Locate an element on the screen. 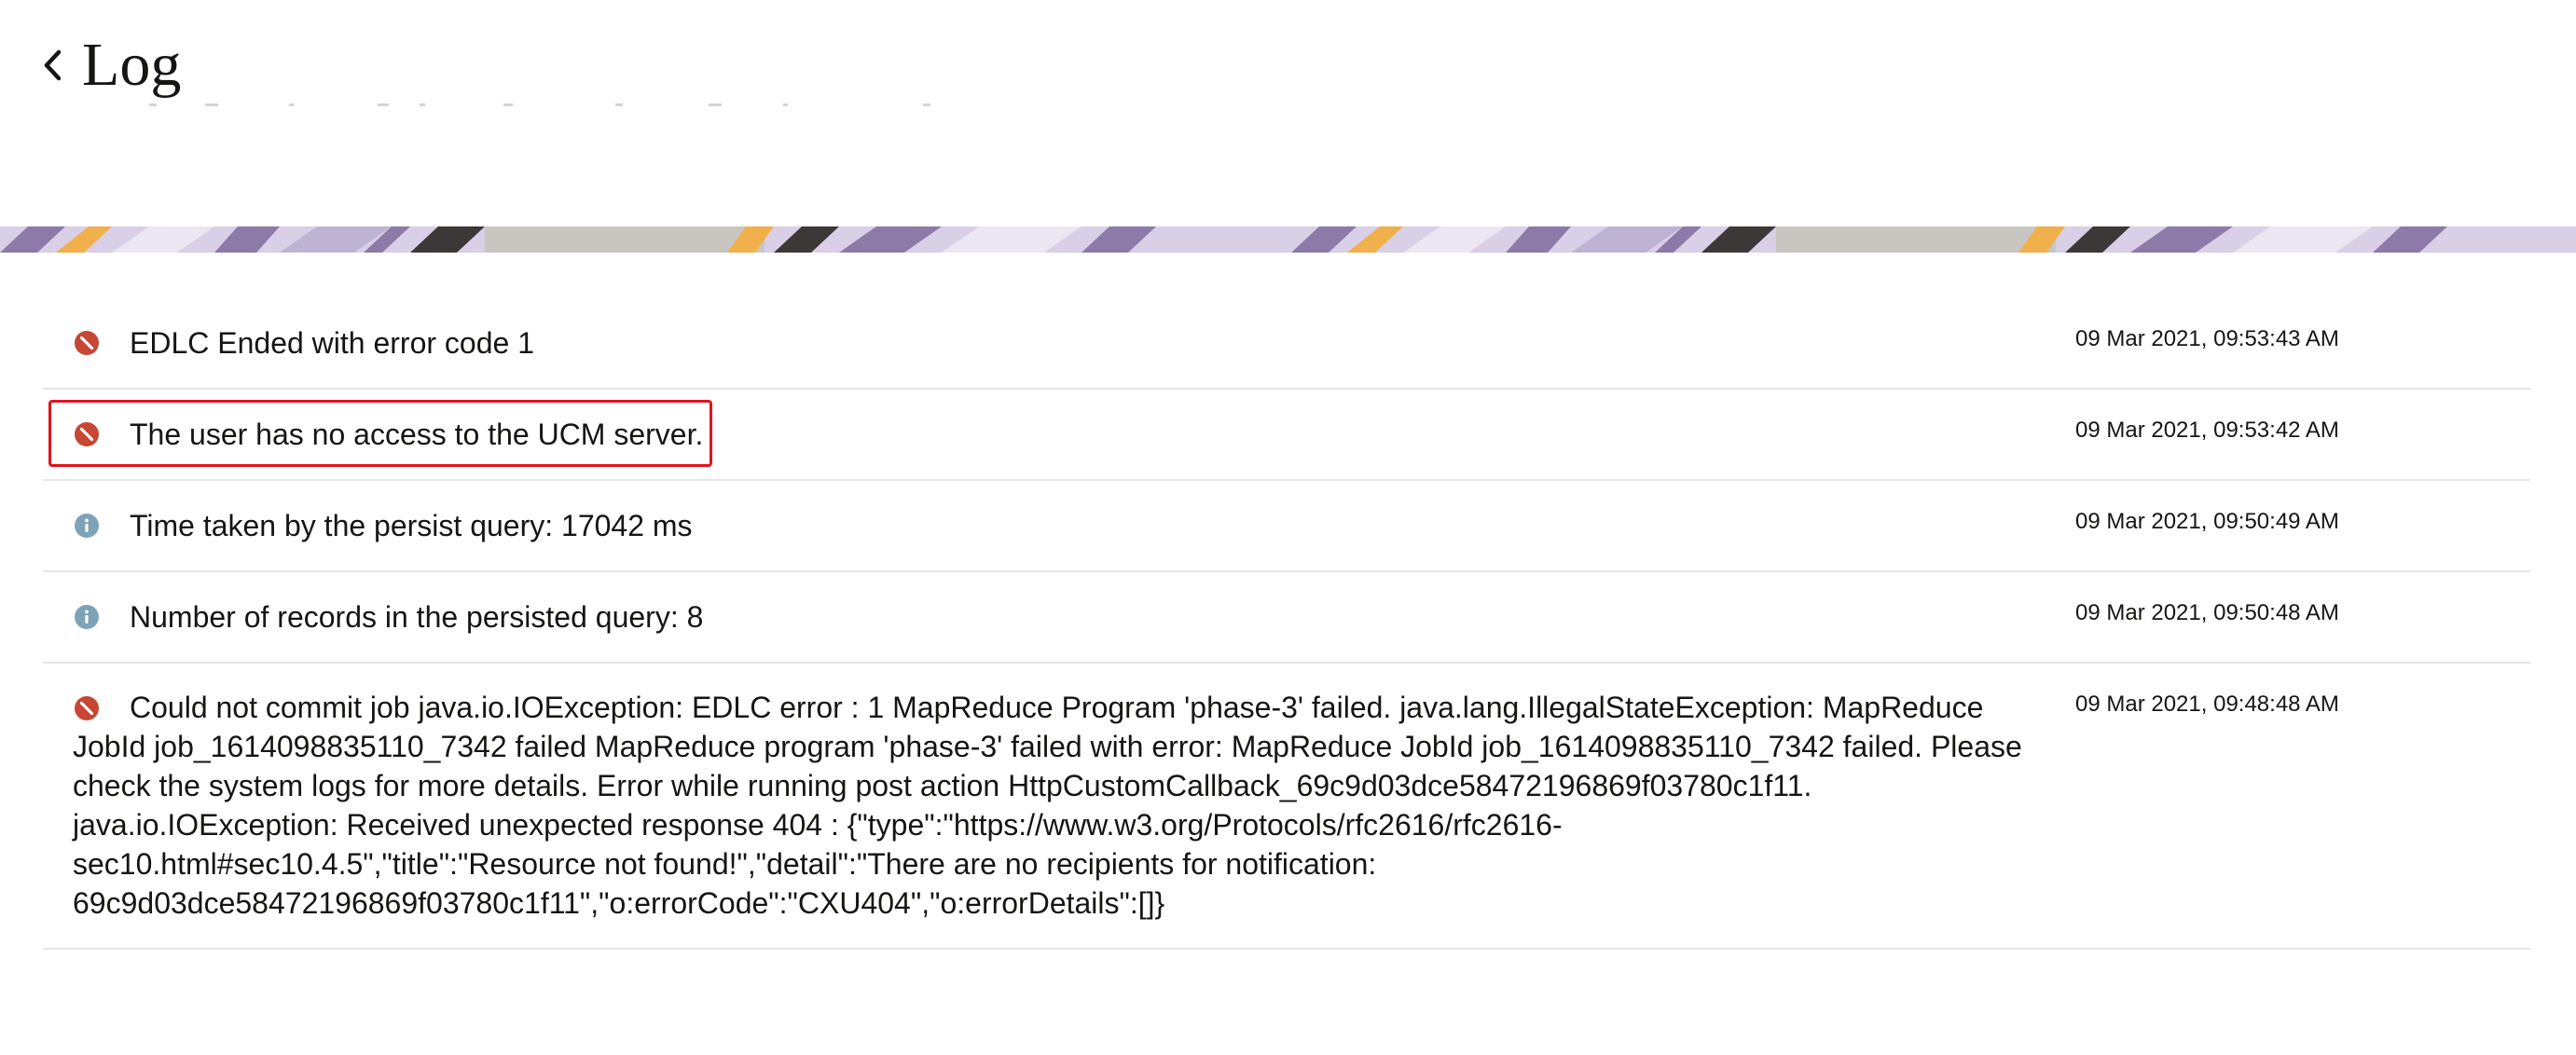  page-header: Log is located at coordinates (108, 65).